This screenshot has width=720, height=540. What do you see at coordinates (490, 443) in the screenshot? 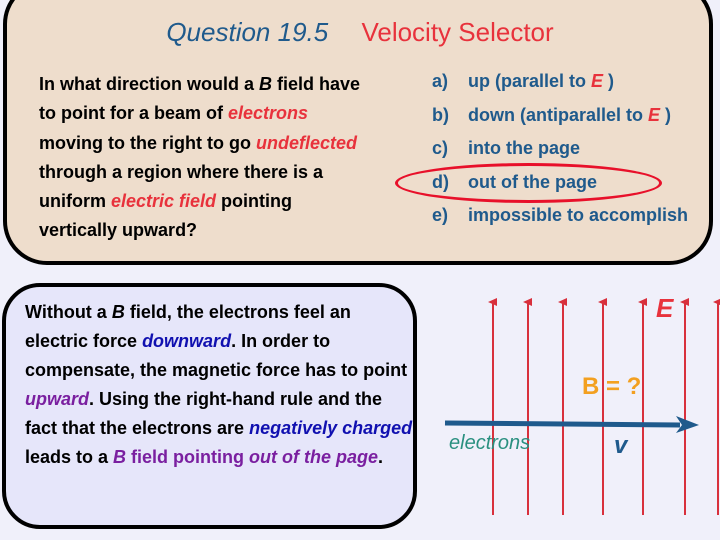
I see `electrons-label: electrons` at bounding box center [490, 443].